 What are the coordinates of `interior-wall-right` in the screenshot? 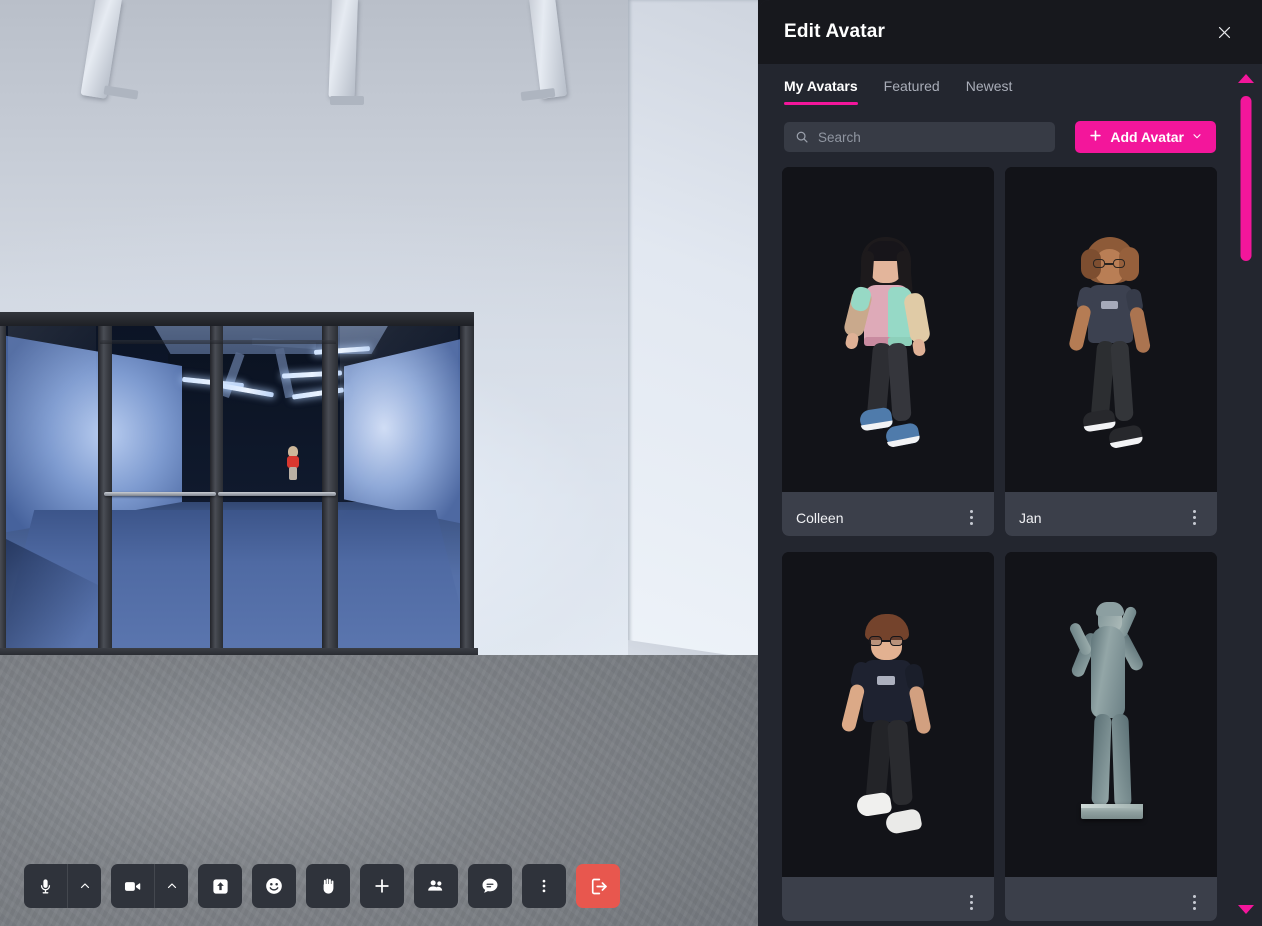 It's located at (409, 431).